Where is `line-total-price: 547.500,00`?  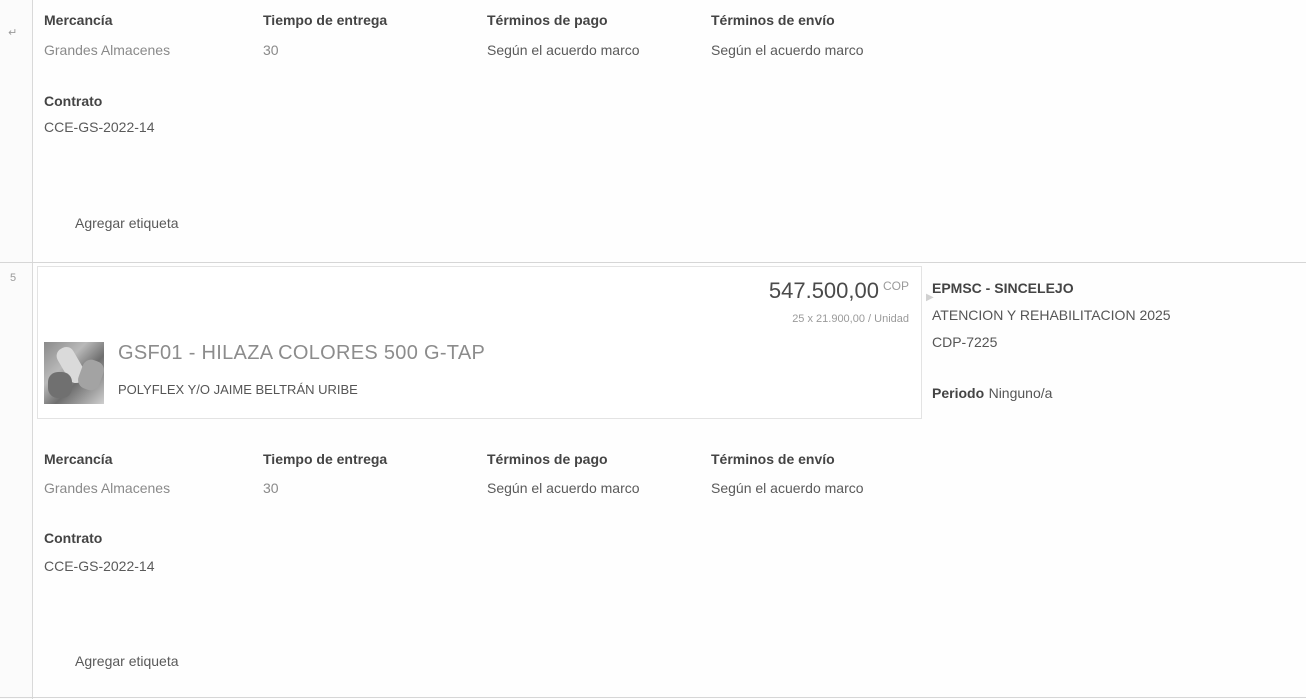
line-total-price: 547.500,00 is located at coordinates (823, 290).